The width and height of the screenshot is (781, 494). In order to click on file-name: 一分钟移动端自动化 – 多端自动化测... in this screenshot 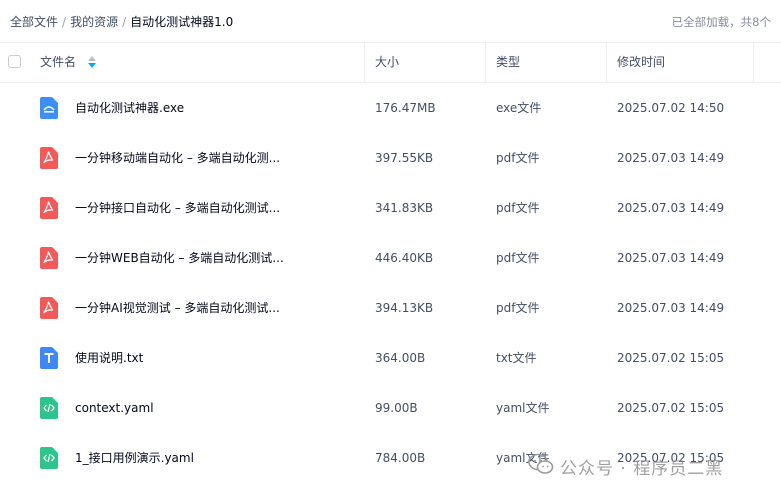, I will do `click(215, 158)`.